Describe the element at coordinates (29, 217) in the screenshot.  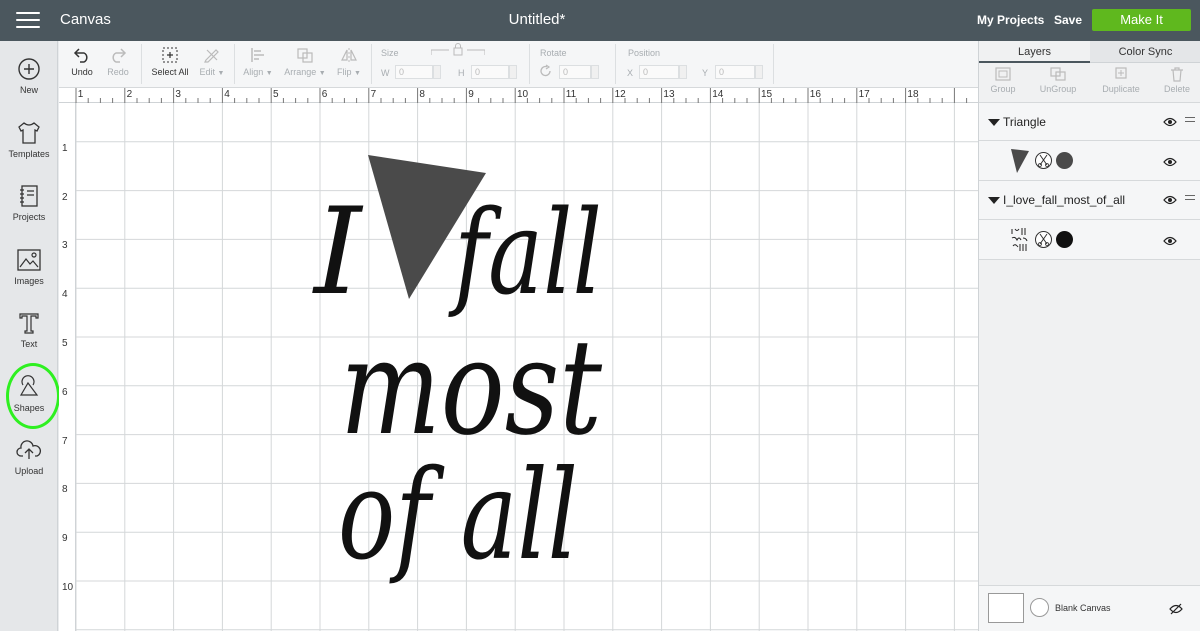
I see `sidebar-item-label: Projects` at that location.